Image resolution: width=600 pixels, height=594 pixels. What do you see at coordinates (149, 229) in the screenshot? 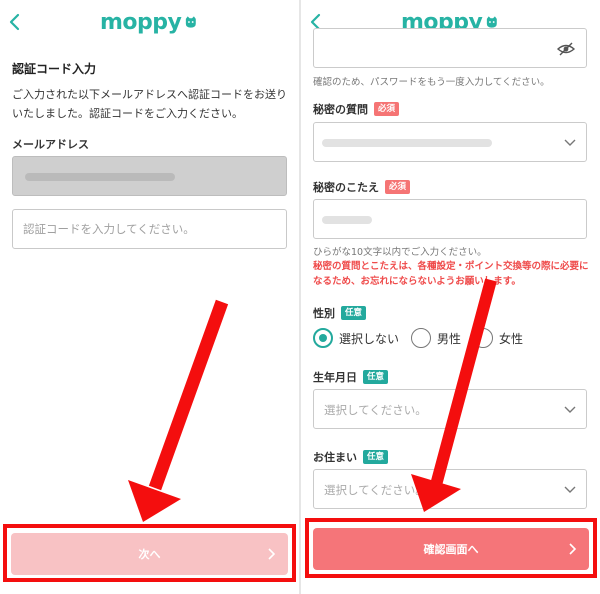
I see `verification-code-input` at bounding box center [149, 229].